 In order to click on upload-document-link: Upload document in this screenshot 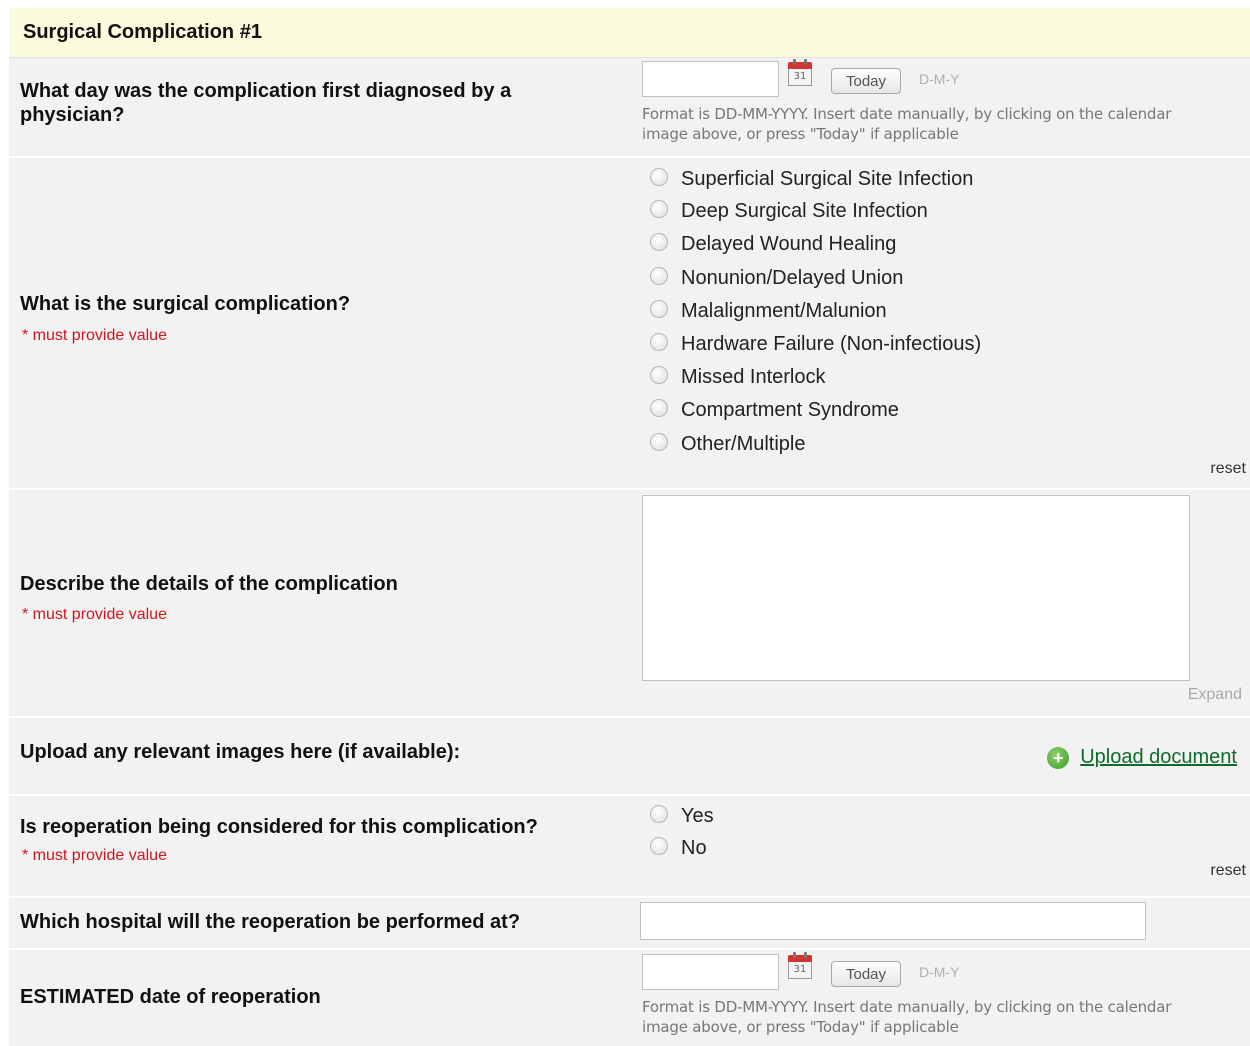, I will do `click(1158, 757)`.